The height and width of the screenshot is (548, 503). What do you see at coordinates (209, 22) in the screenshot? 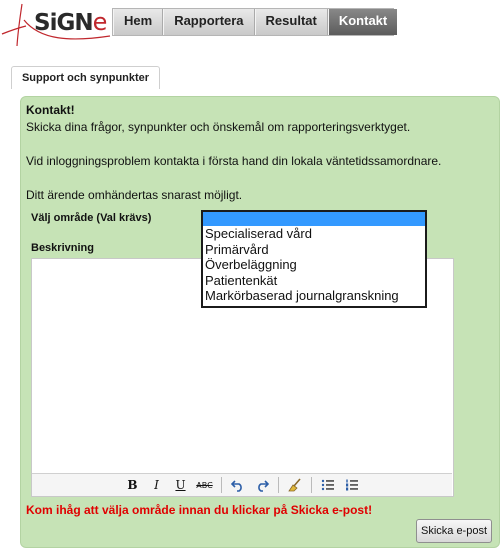
I see `nav-item-rapportera: Rapportera` at bounding box center [209, 22].